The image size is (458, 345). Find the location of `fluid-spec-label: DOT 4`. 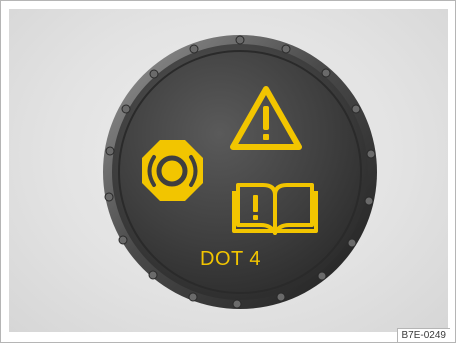

fluid-spec-label: DOT 4 is located at coordinates (230, 259).